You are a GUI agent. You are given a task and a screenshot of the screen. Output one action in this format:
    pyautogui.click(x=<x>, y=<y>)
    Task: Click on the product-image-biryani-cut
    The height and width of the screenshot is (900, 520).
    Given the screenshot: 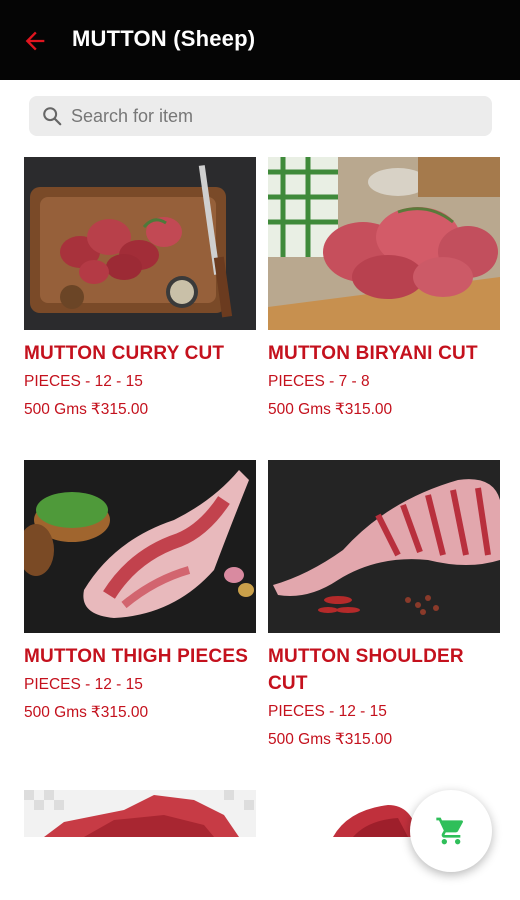 What is the action you would take?
    pyautogui.click(x=384, y=243)
    